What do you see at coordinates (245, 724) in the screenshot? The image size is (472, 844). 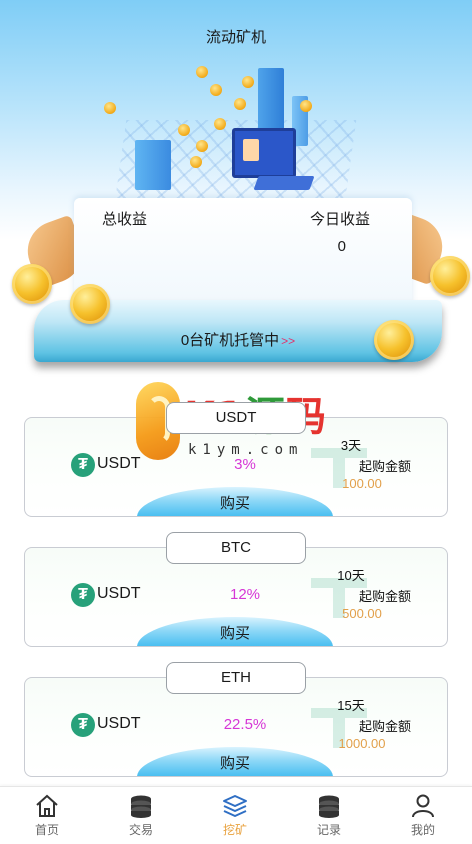 I see `rate-value: 22.5%` at bounding box center [245, 724].